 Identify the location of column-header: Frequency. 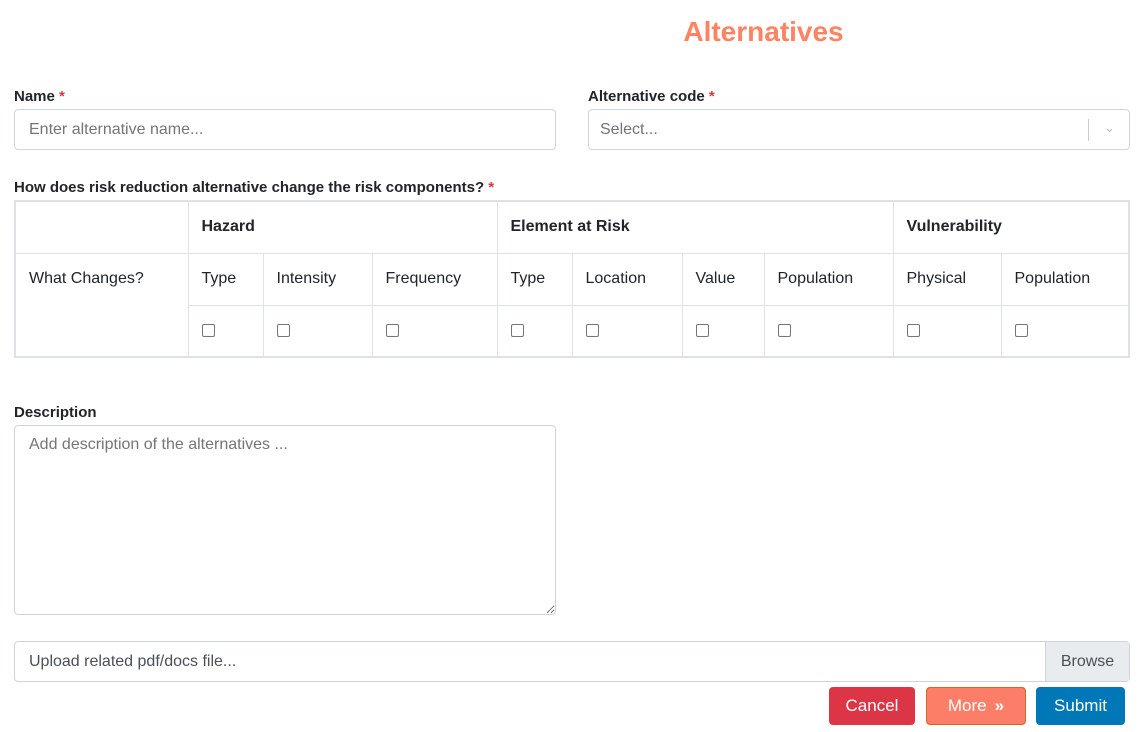
(434, 279).